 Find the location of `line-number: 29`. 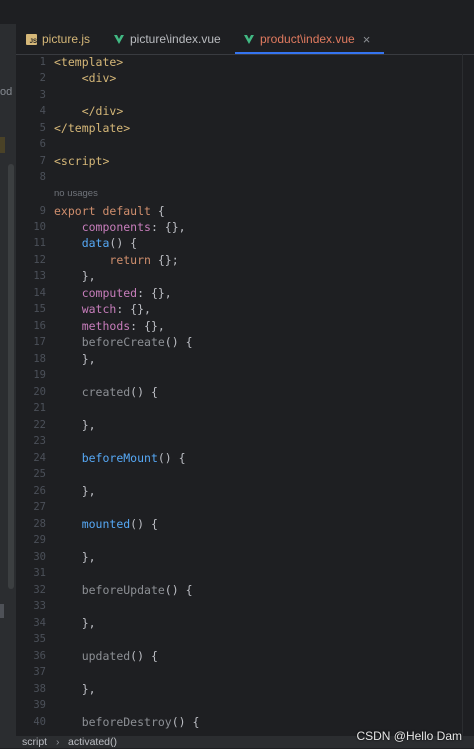

line-number: 29 is located at coordinates (31, 540).